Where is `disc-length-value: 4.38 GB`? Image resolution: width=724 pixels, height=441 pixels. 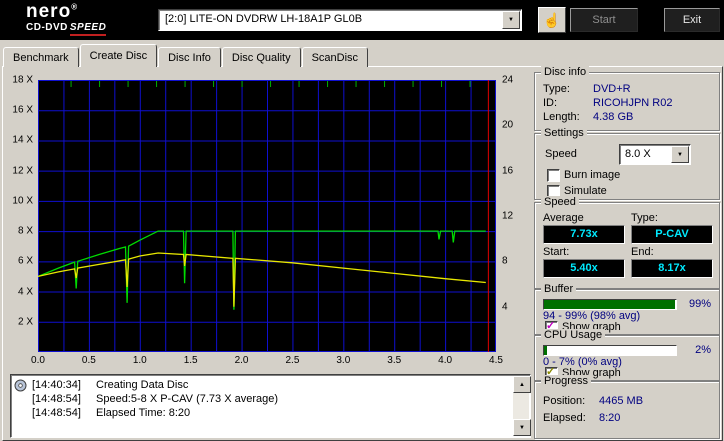
disc-length-value: 4.38 GB is located at coordinates (613, 117).